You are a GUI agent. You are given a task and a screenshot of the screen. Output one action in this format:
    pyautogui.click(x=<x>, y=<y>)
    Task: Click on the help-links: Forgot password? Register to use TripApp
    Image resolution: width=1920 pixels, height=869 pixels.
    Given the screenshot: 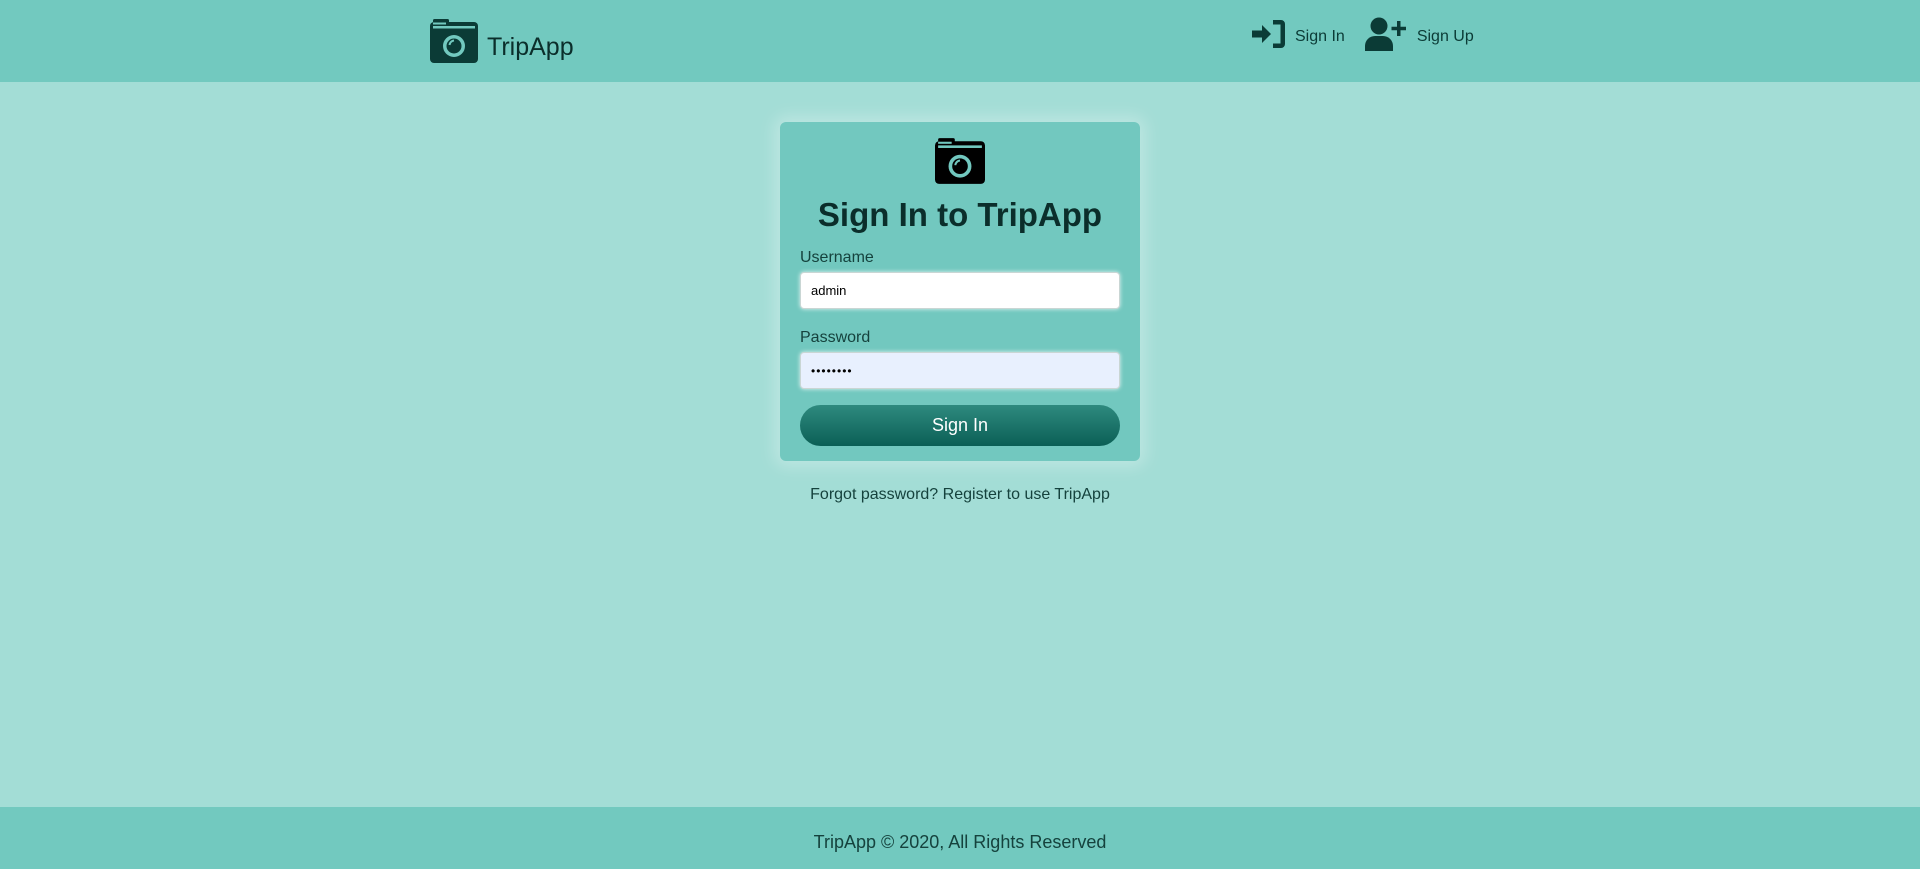 What is the action you would take?
    pyautogui.click(x=960, y=495)
    